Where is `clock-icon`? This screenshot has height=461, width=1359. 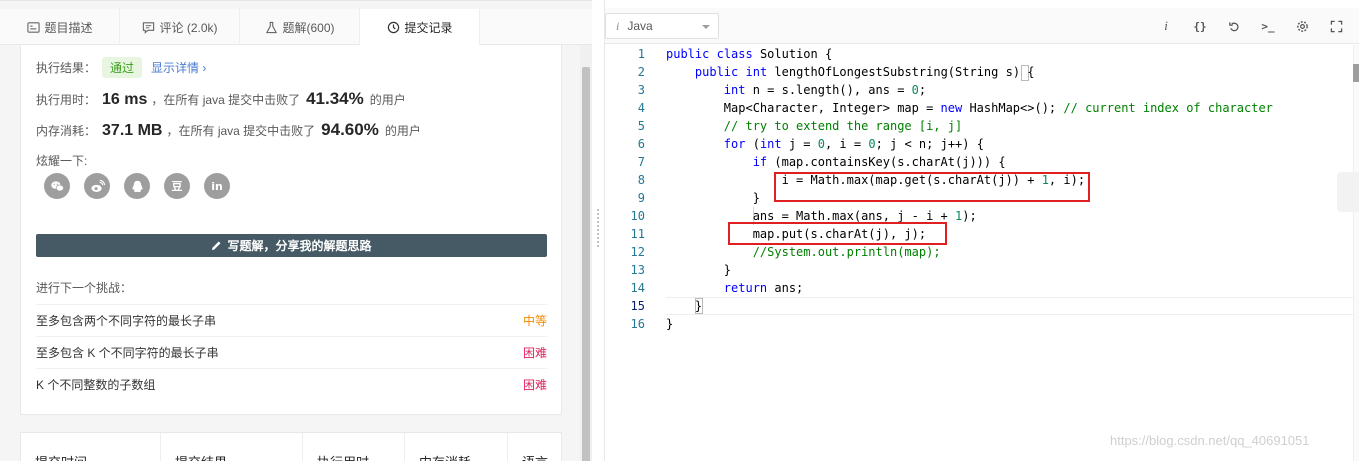
clock-icon is located at coordinates (393, 27).